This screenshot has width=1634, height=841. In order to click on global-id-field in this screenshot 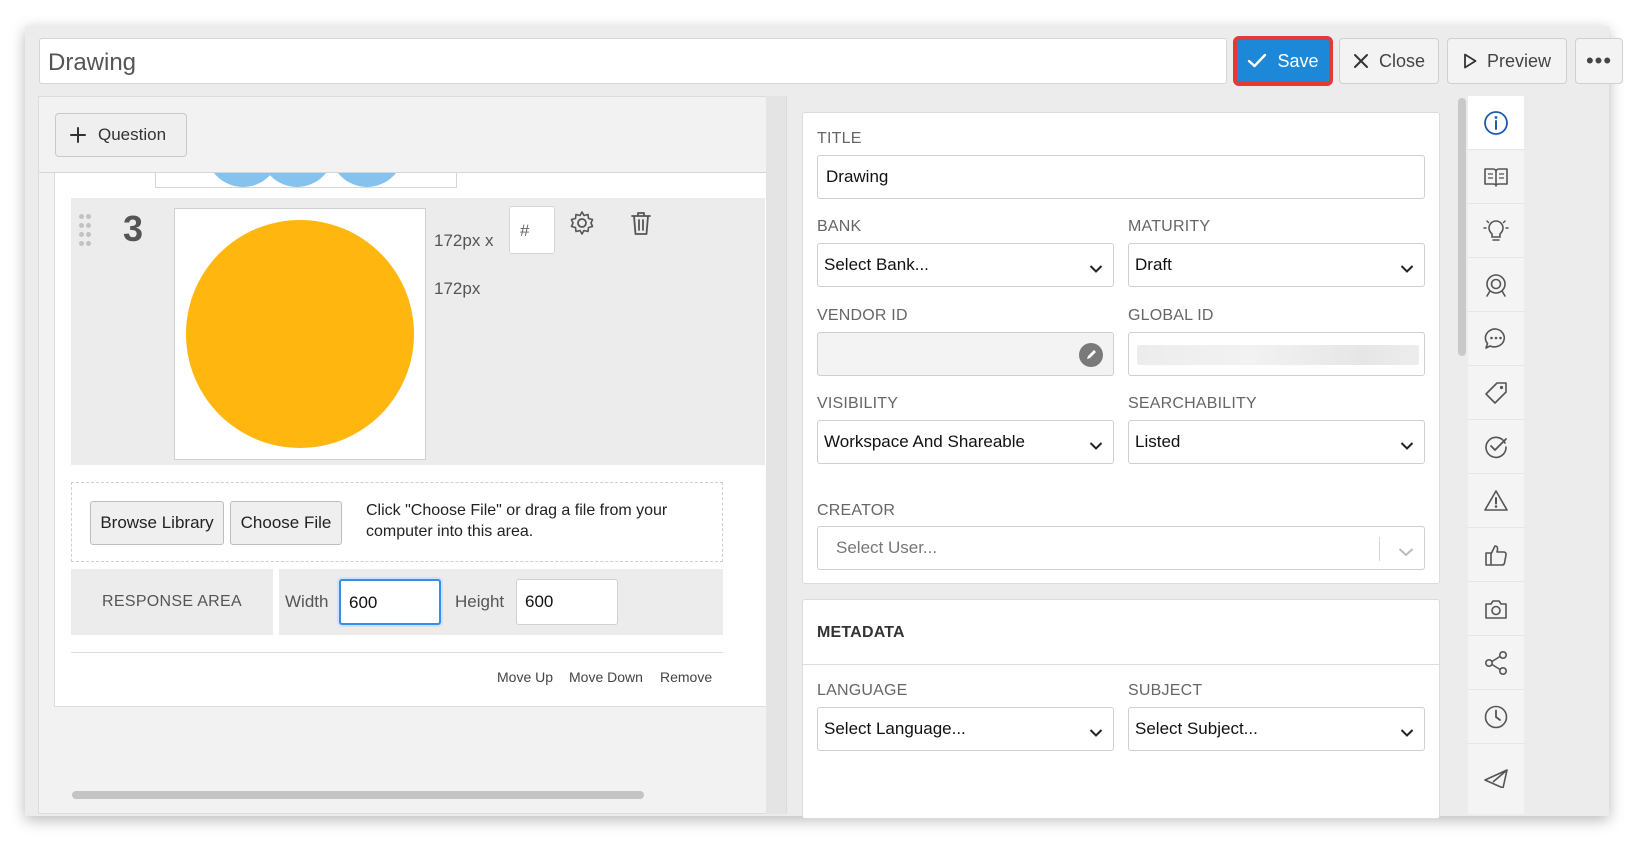, I will do `click(1276, 354)`.